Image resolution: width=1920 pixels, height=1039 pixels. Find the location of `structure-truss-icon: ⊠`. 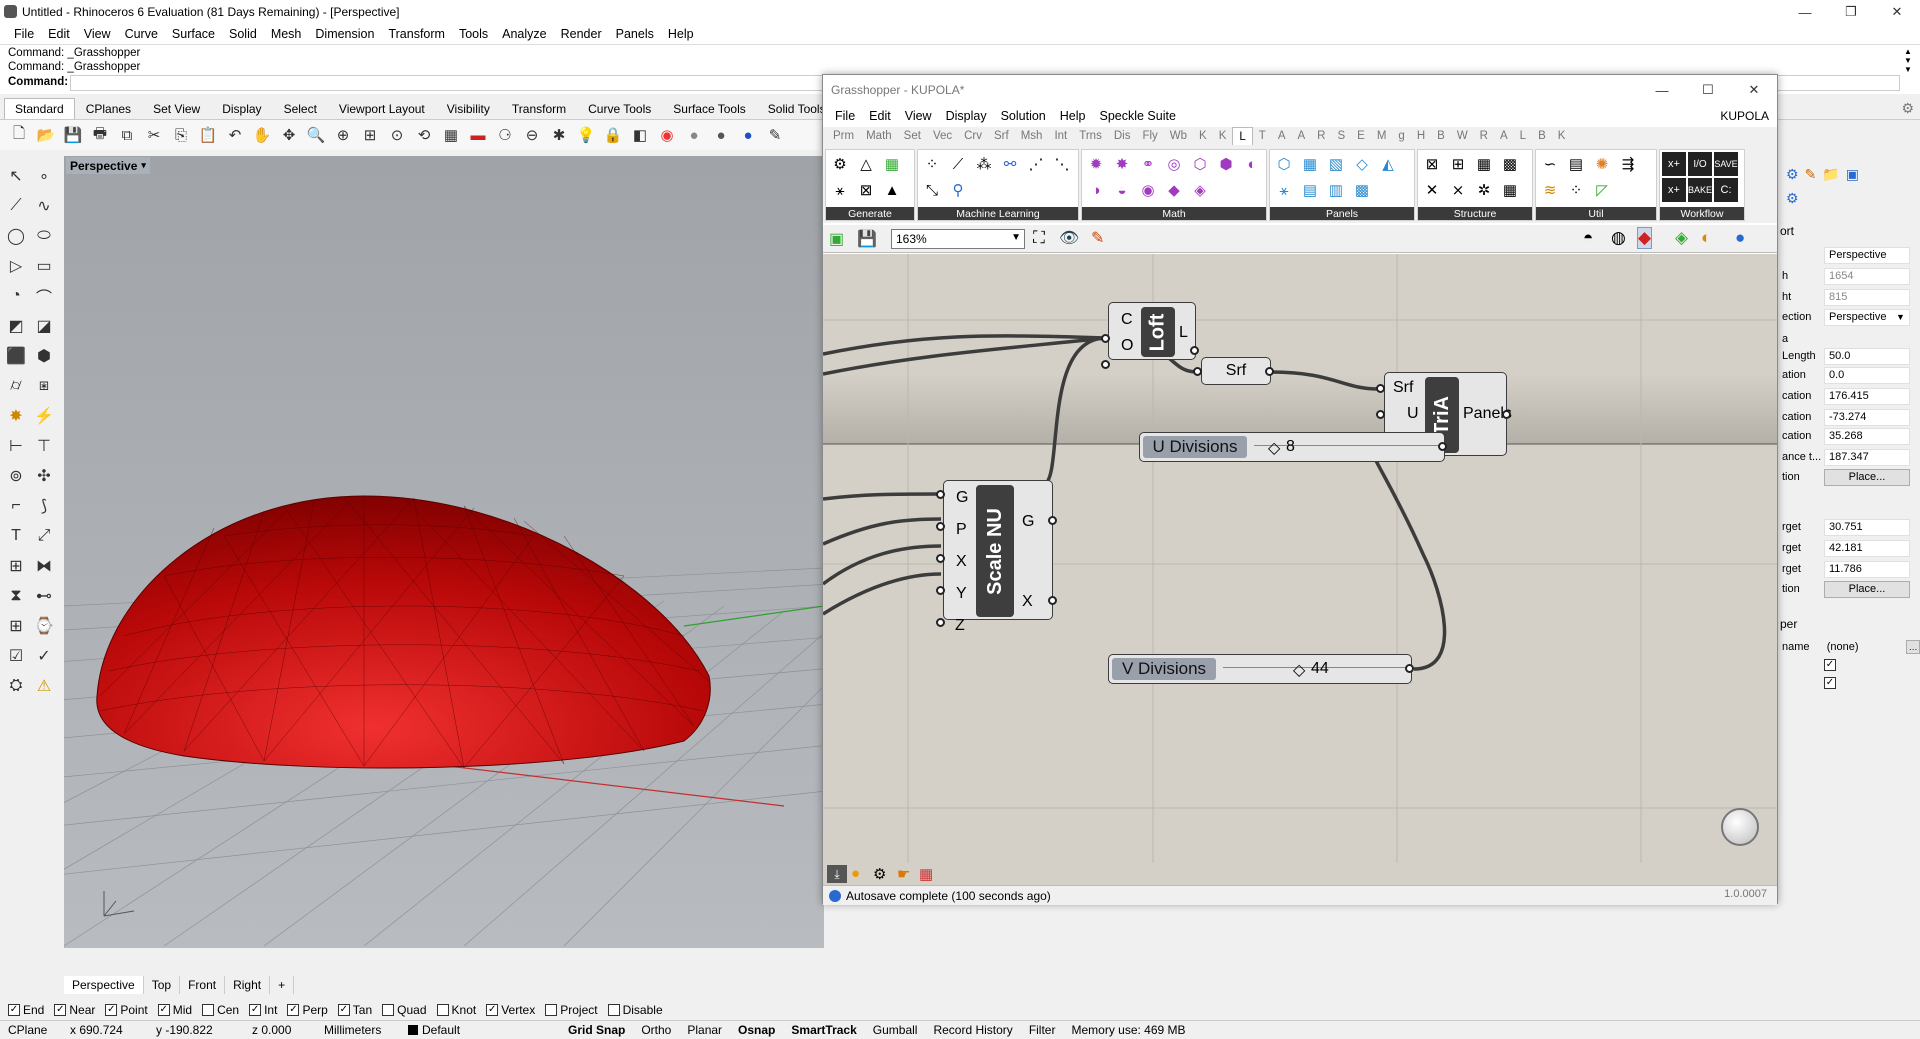

structure-truss-icon: ⊠ is located at coordinates (1432, 164).